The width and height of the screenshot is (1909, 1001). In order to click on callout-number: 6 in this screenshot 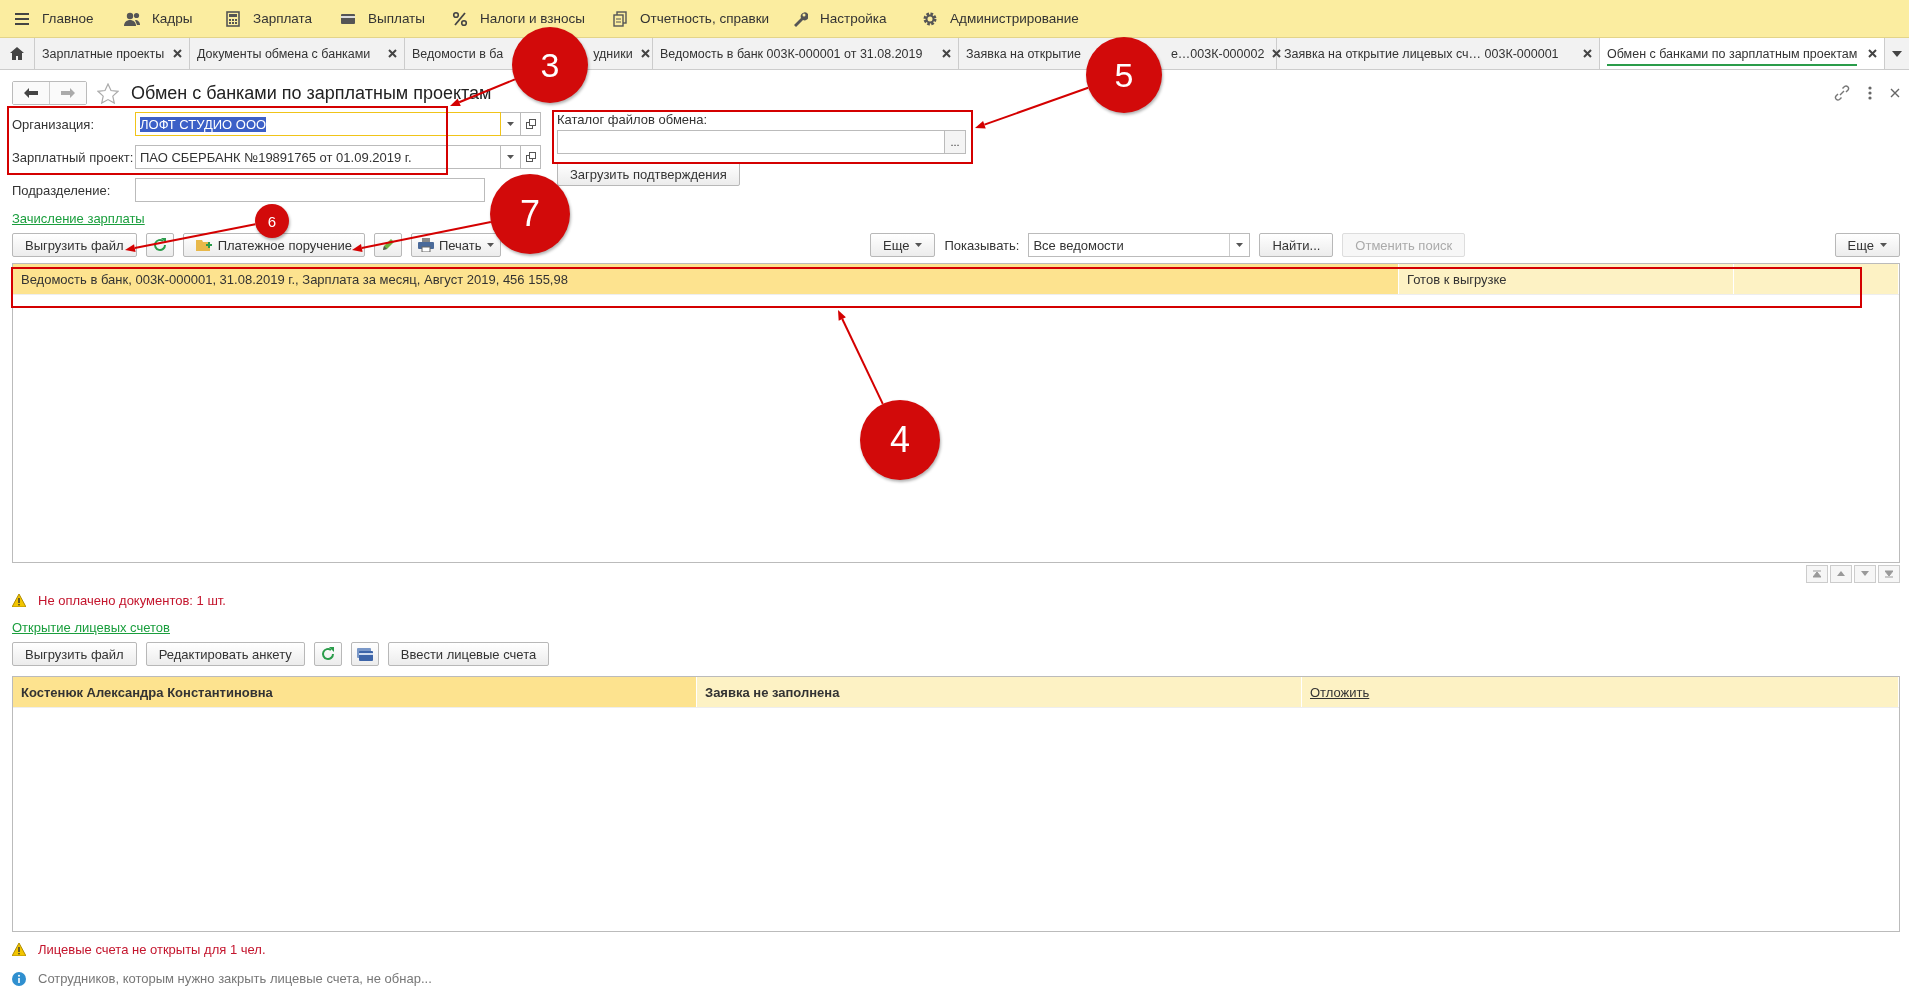, I will do `click(272, 221)`.